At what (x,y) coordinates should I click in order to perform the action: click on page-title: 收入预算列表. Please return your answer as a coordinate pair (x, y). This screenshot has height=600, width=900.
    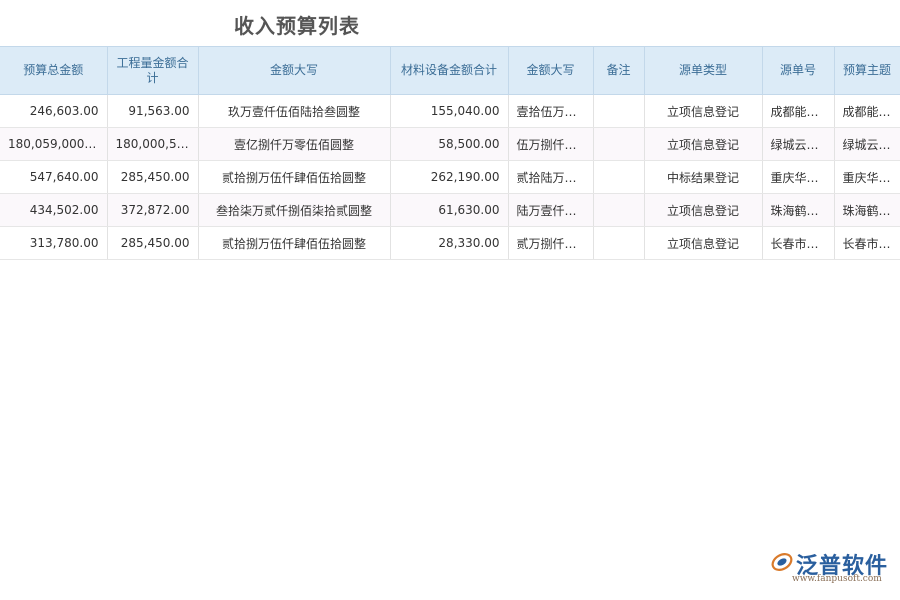
    Looking at the image, I should click on (297, 24).